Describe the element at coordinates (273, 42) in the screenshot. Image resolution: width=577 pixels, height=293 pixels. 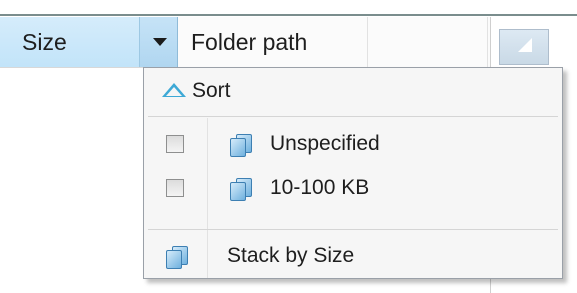
I see `column-header-folder-path: Folder path` at that location.